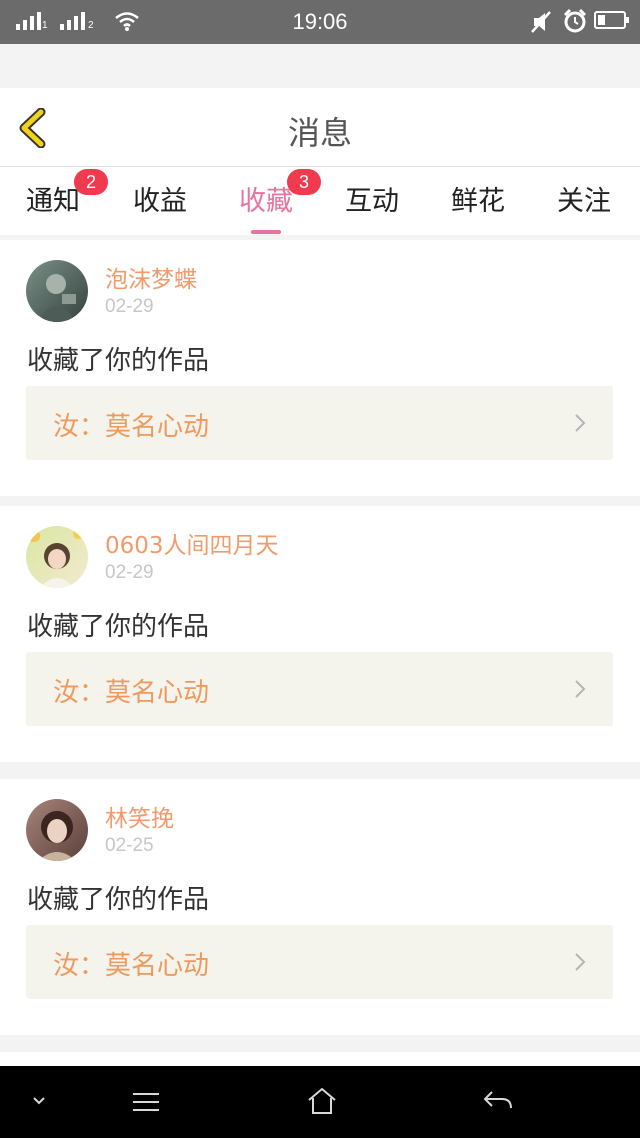 The height and width of the screenshot is (1138, 640). Describe the element at coordinates (53, 201) in the screenshot. I see `tab-label: 通知` at that location.